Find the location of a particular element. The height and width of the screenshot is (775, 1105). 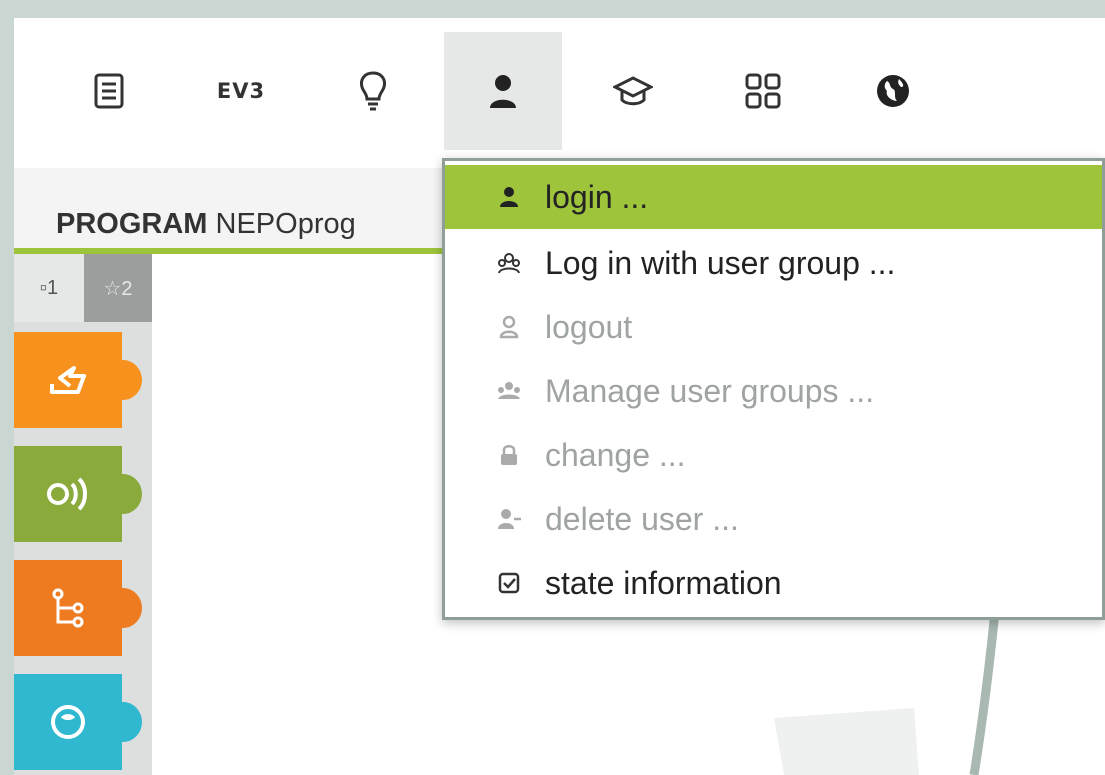

lightbulb-icon is located at coordinates (373, 91).